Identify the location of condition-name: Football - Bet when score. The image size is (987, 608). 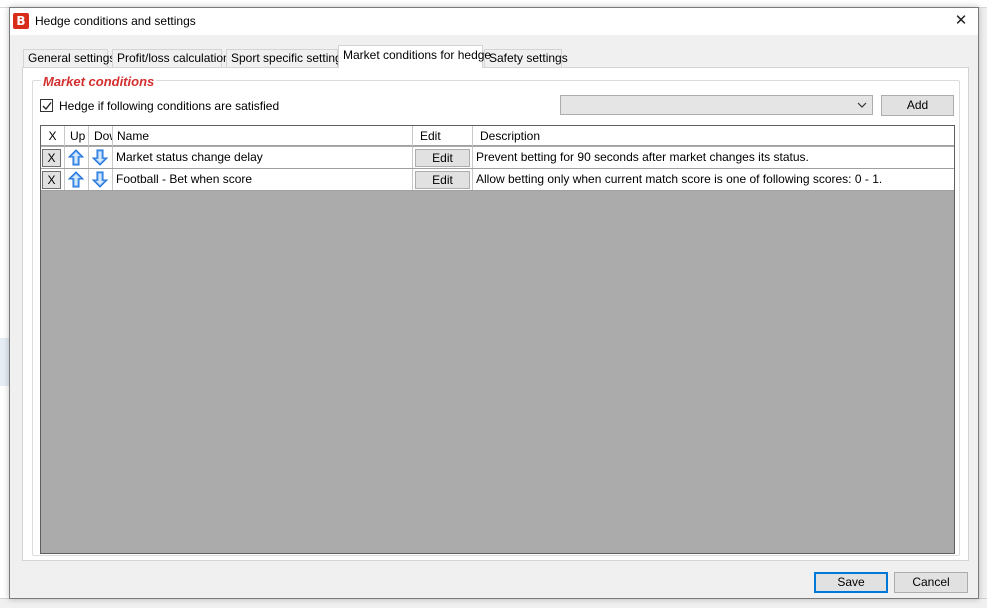
(263, 179).